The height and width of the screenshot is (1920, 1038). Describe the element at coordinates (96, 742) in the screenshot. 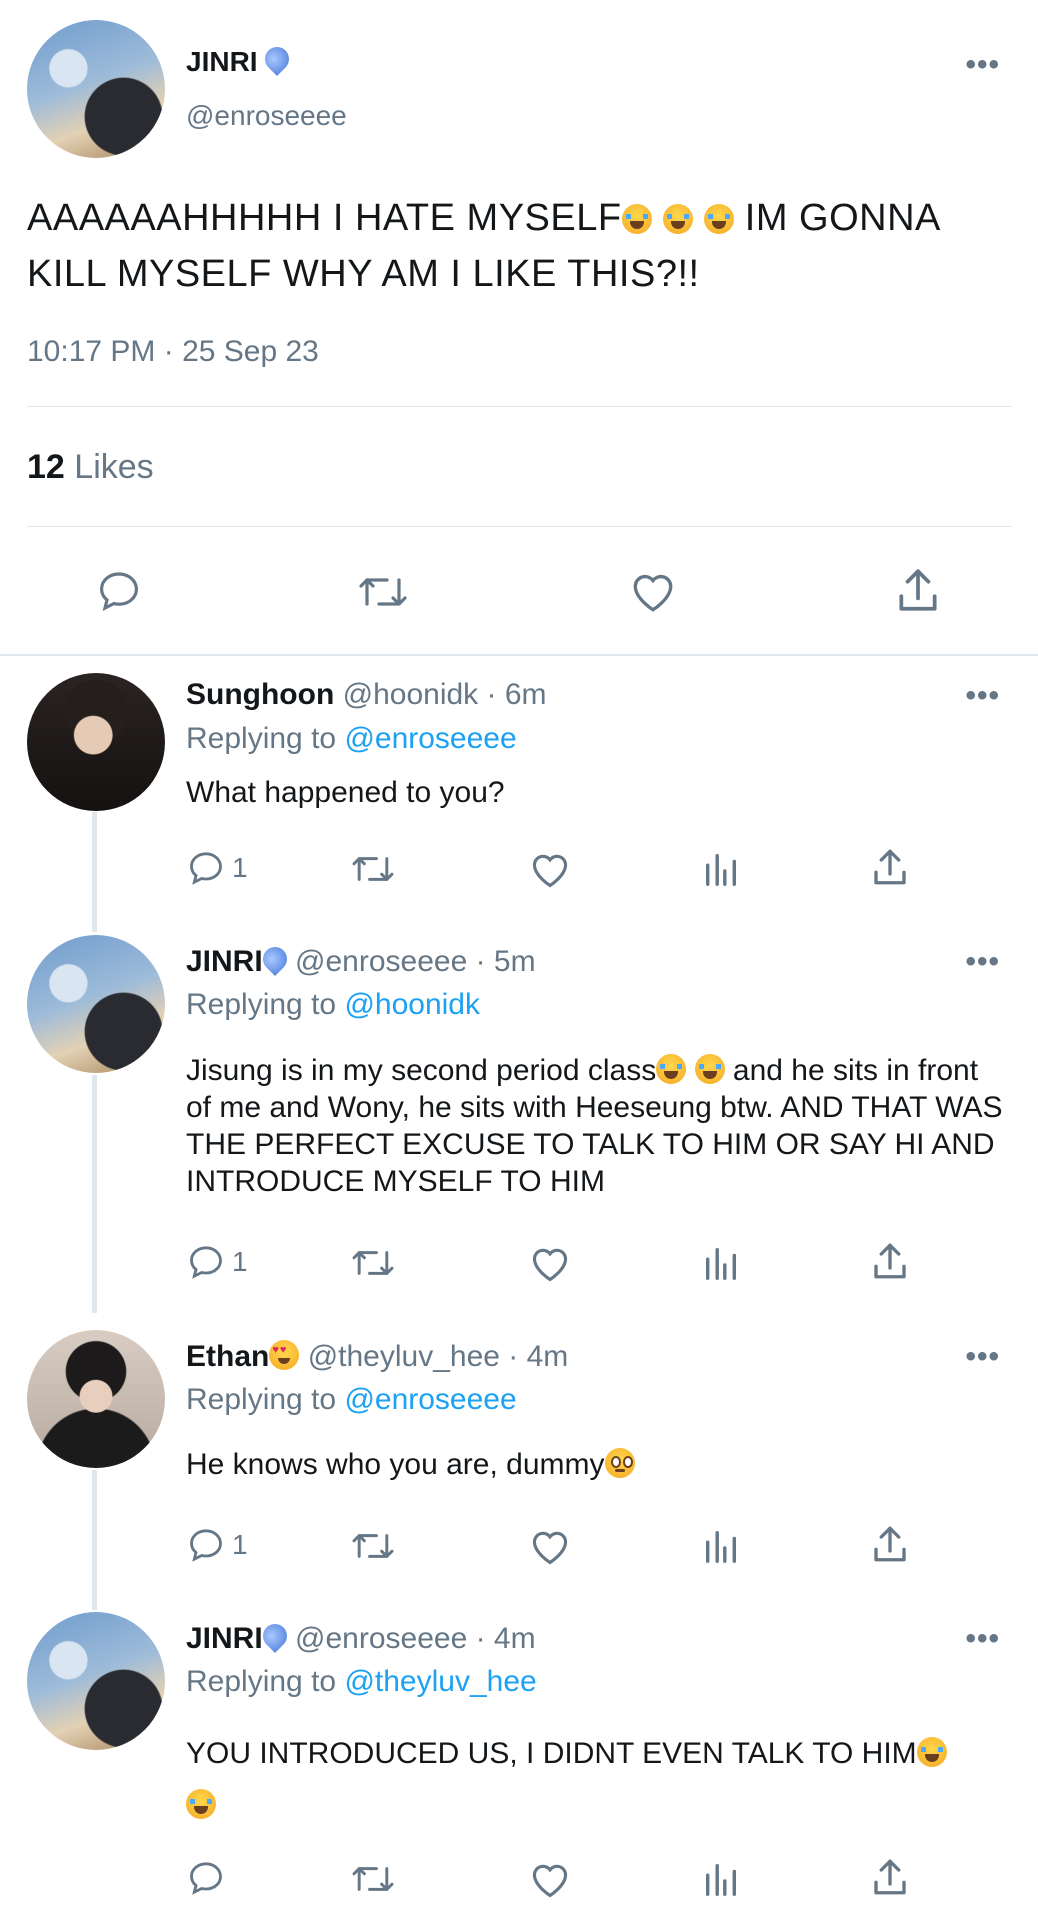

I see `avatar-sunghoon` at that location.